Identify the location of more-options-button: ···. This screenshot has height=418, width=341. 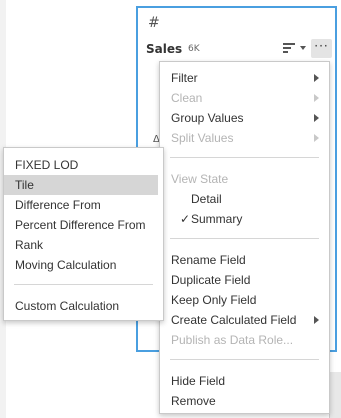
(321, 48).